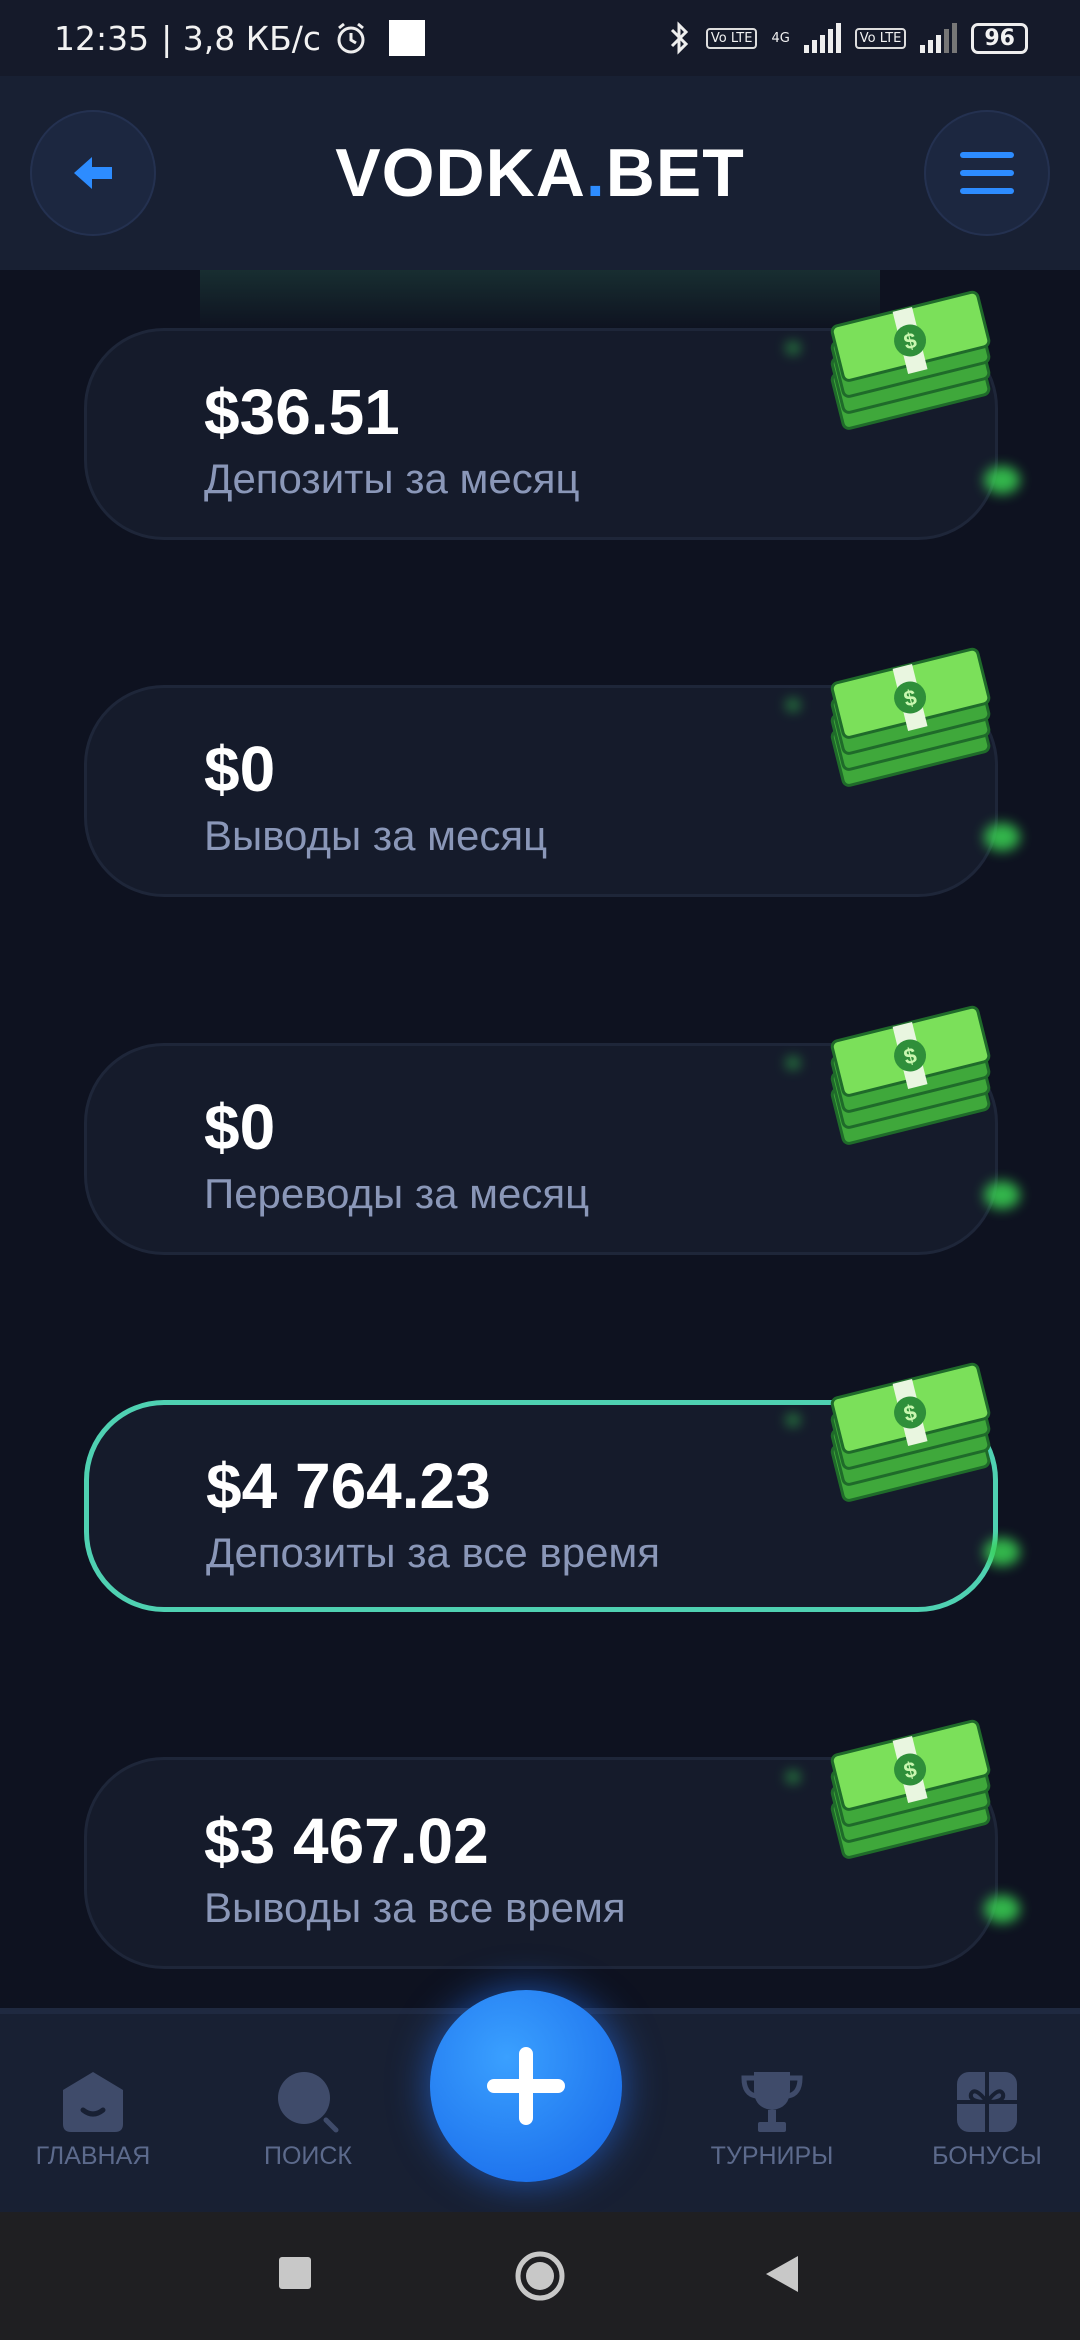 This screenshot has height=2340, width=1080. What do you see at coordinates (433, 1552) in the screenshot?
I see `stat-label: Депозиты за все время` at bounding box center [433, 1552].